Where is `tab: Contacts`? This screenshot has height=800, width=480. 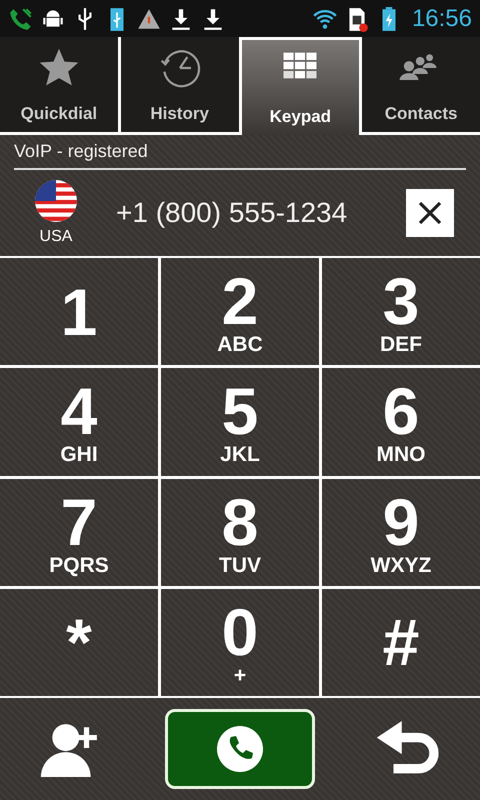 tab: Contacts is located at coordinates (421, 86).